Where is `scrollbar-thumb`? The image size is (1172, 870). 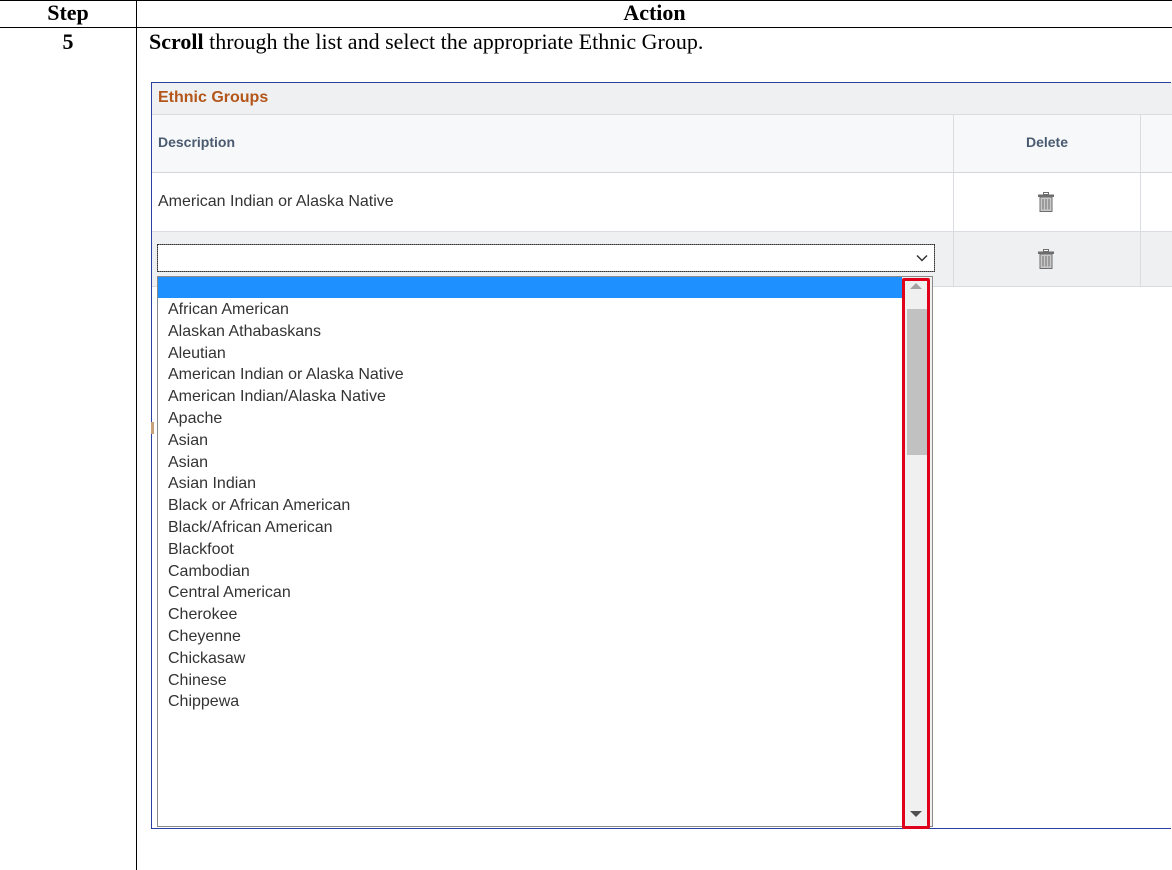 scrollbar-thumb is located at coordinates (917, 382).